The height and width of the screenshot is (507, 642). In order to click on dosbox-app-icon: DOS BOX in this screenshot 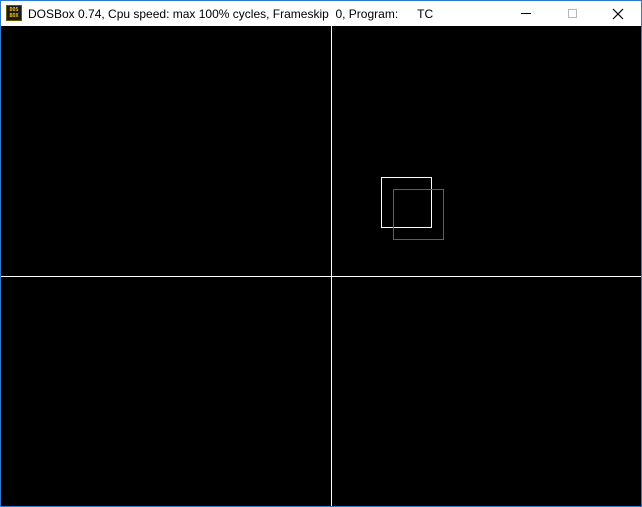, I will do `click(14, 13)`.